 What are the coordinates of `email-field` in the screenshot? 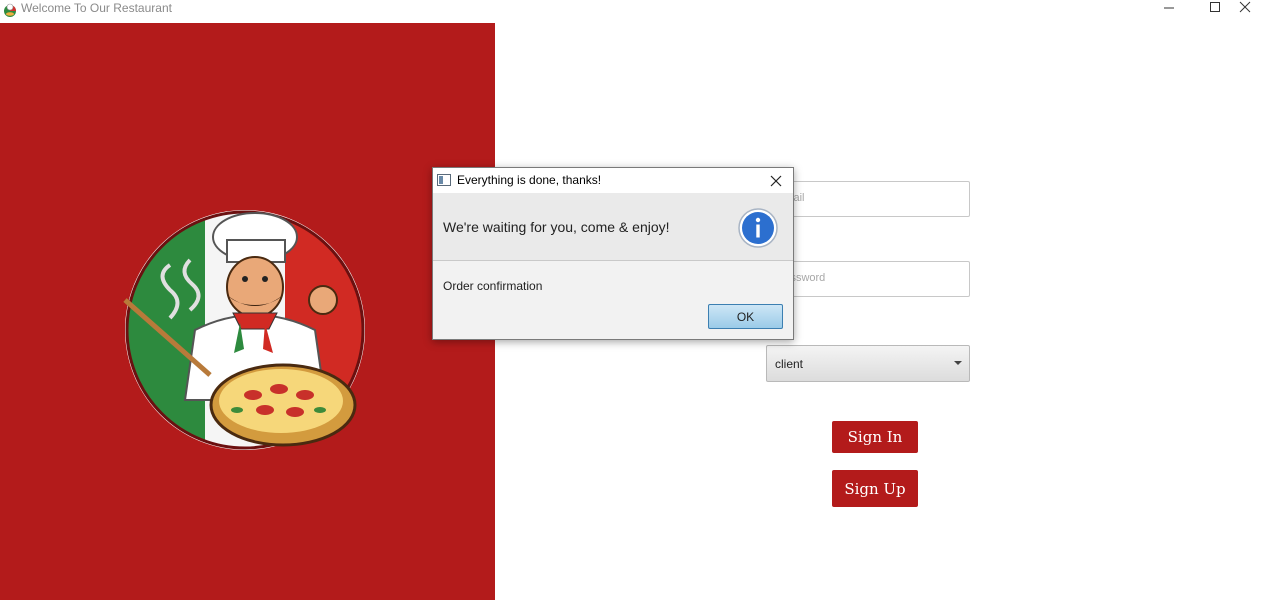 It's located at (868, 199).